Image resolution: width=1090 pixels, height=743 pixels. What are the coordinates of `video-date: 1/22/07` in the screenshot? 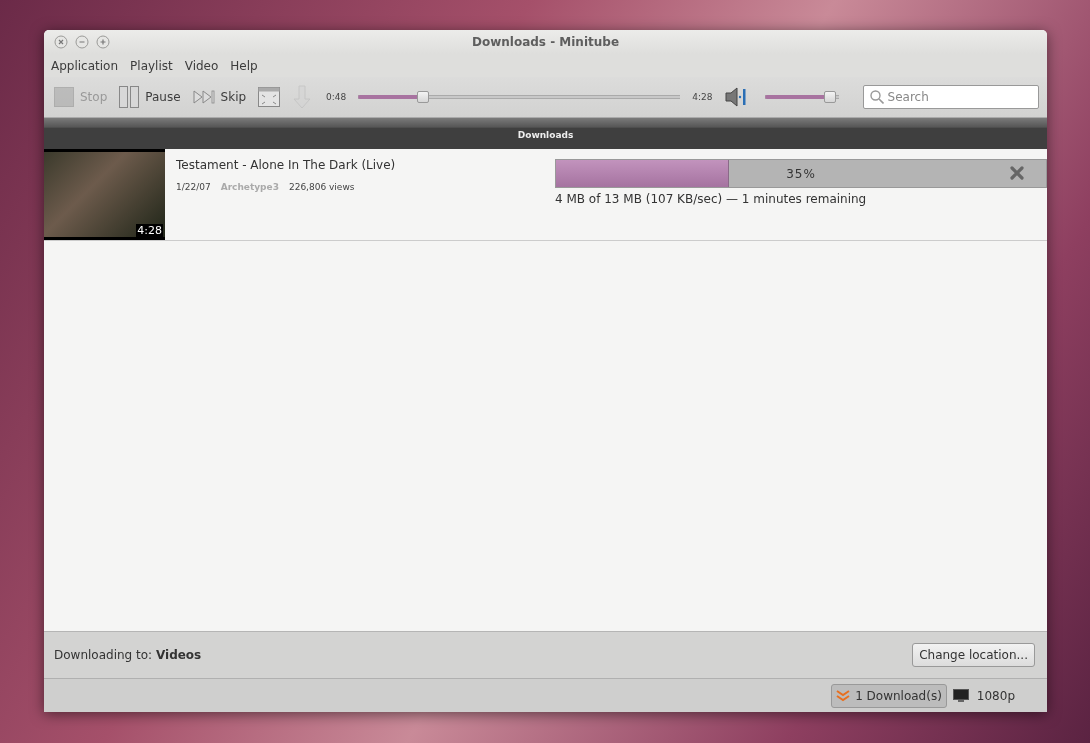 It's located at (193, 187).